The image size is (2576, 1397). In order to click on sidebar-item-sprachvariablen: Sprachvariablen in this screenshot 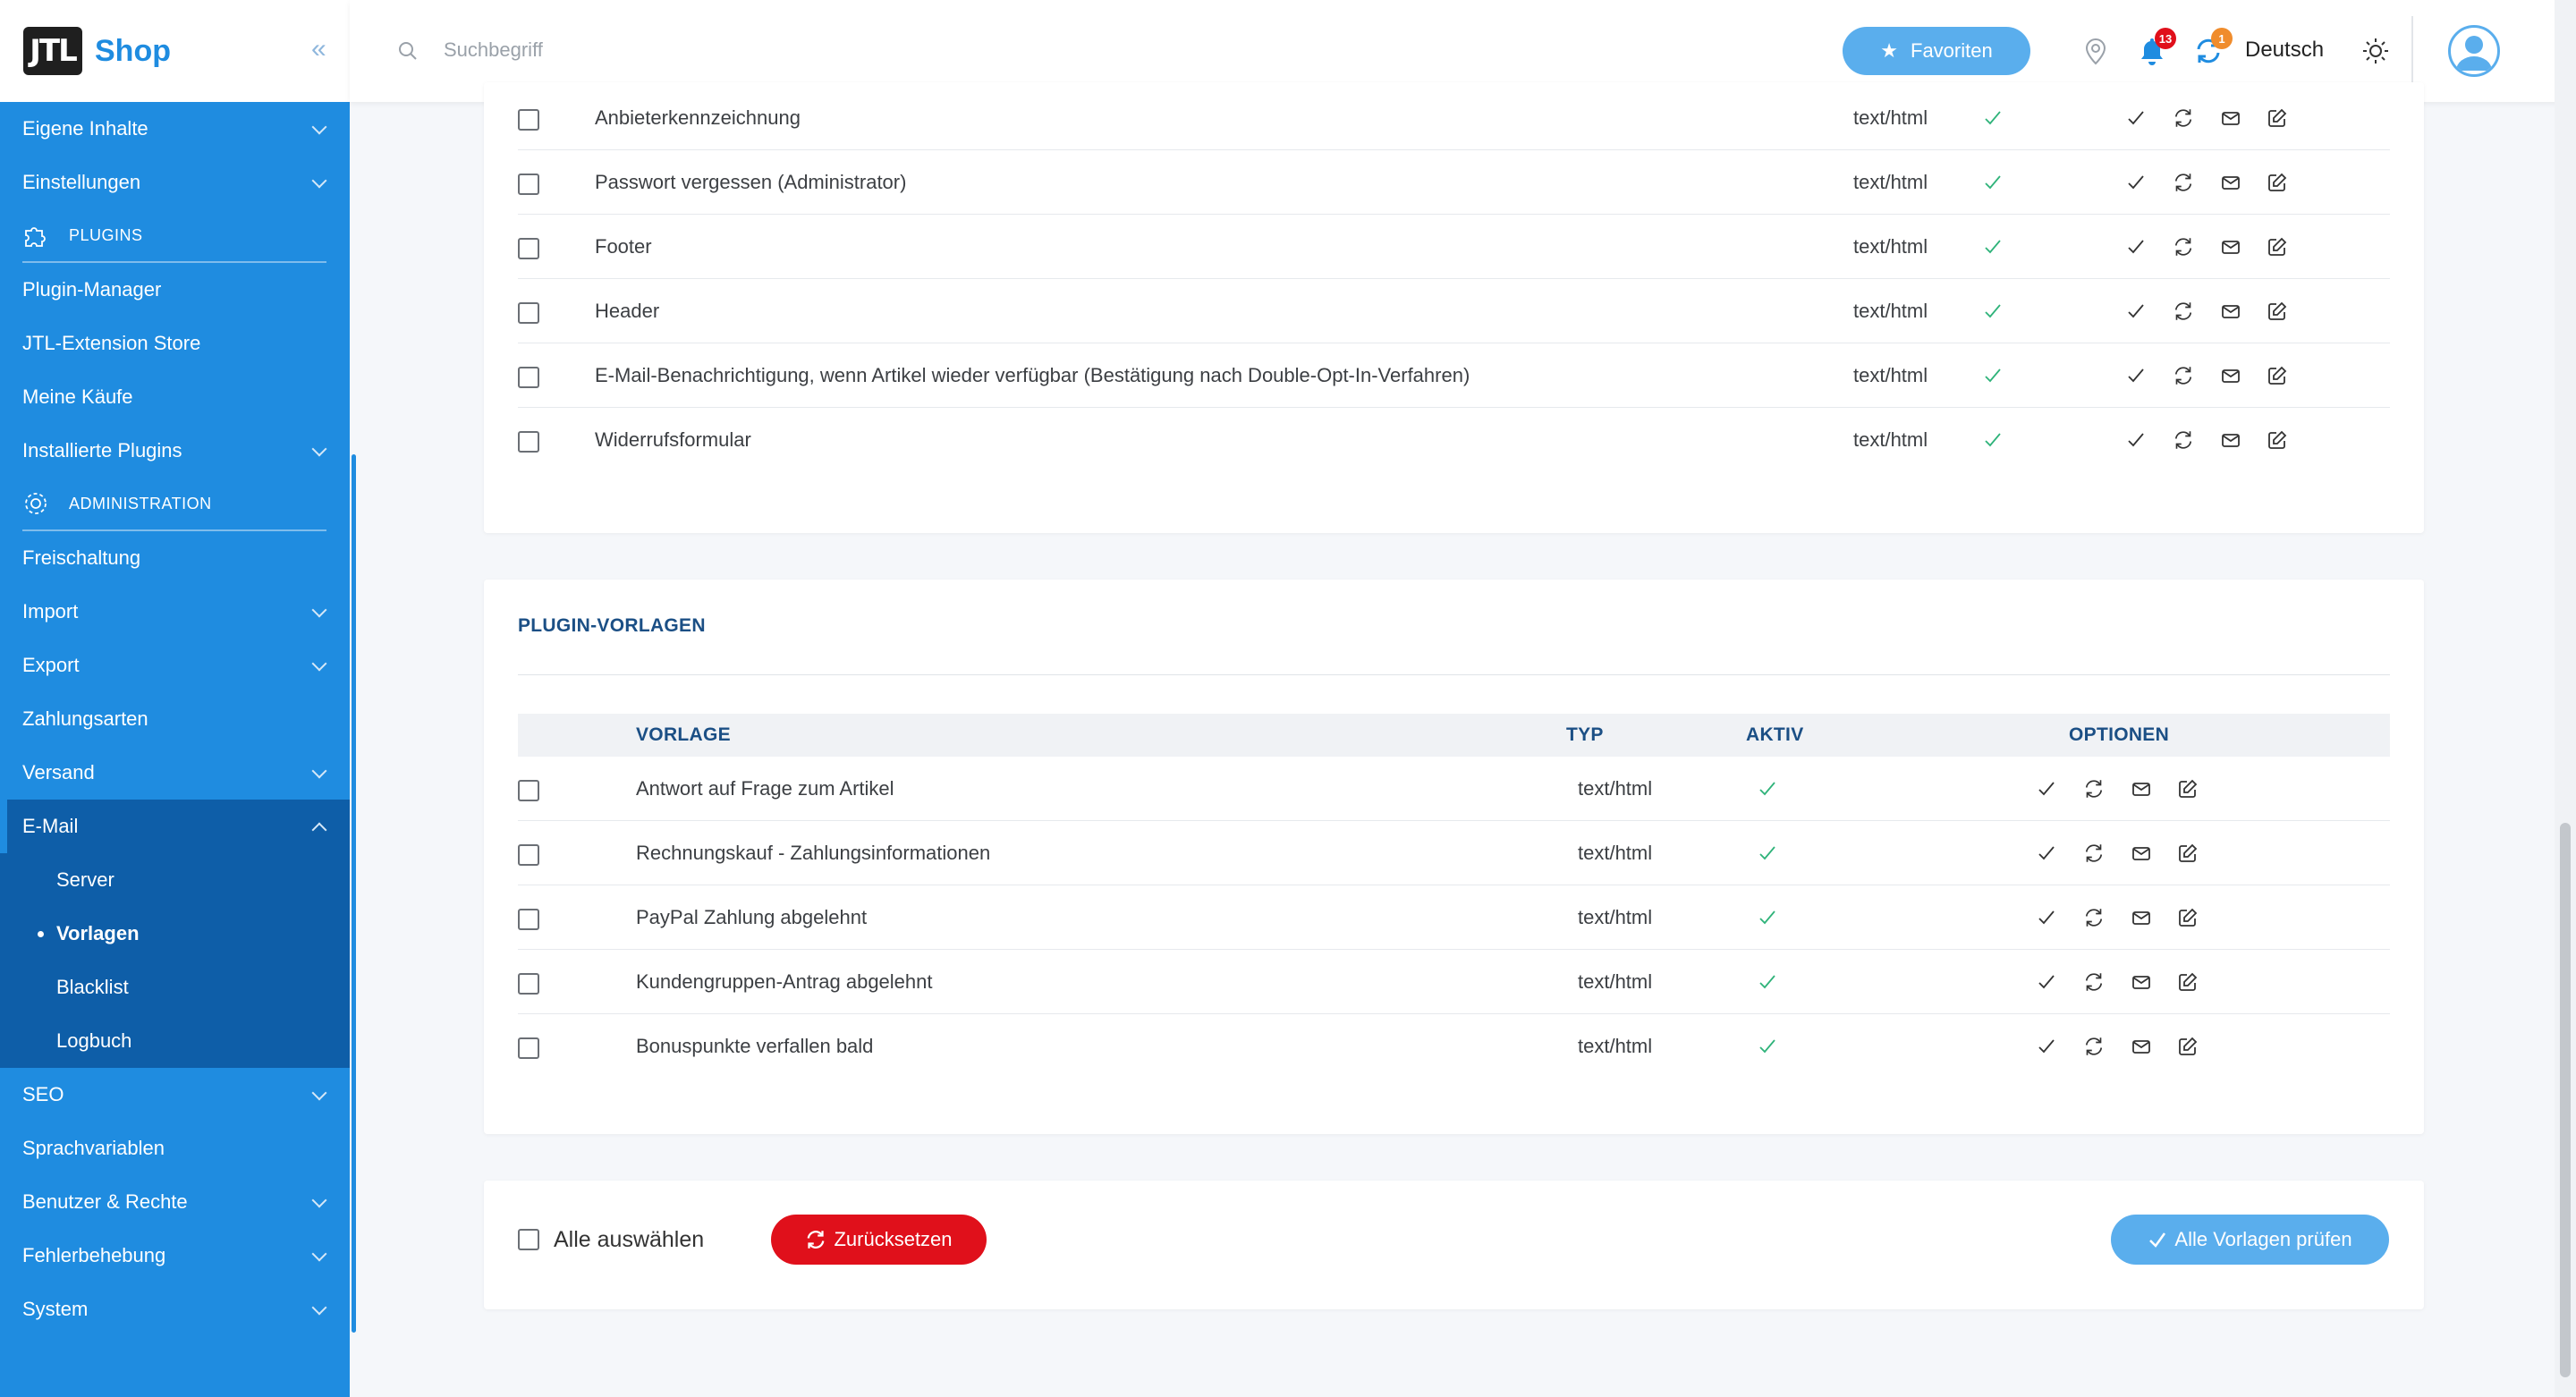, I will do `click(175, 1148)`.